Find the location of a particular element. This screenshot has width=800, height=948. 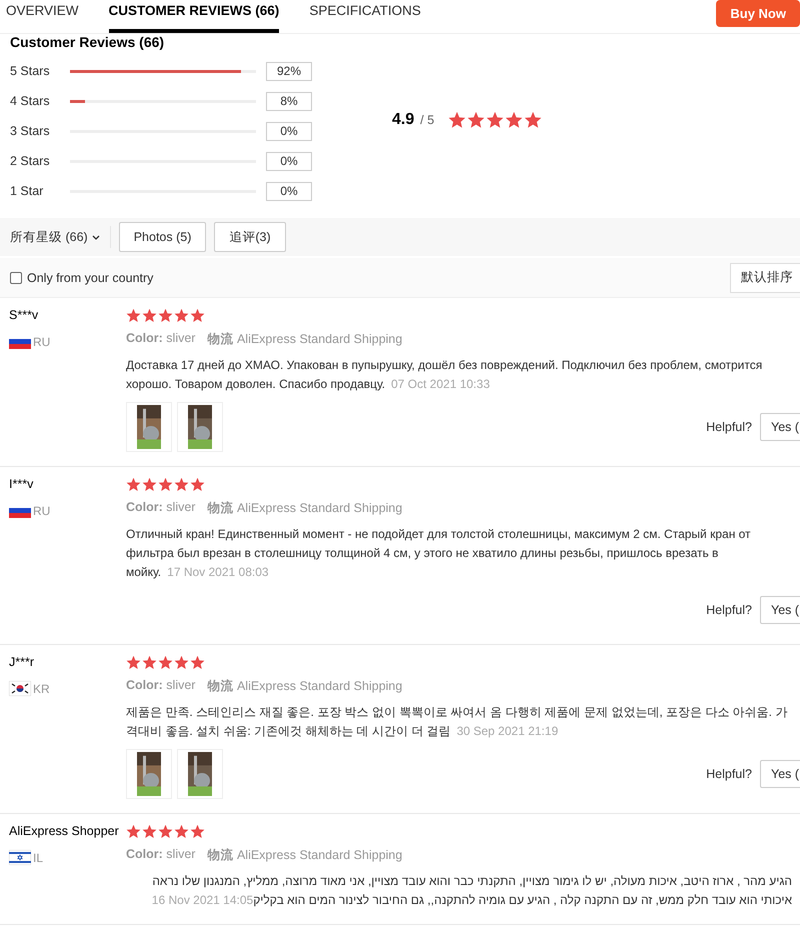

buy-now-button: Buy Now is located at coordinates (758, 13).